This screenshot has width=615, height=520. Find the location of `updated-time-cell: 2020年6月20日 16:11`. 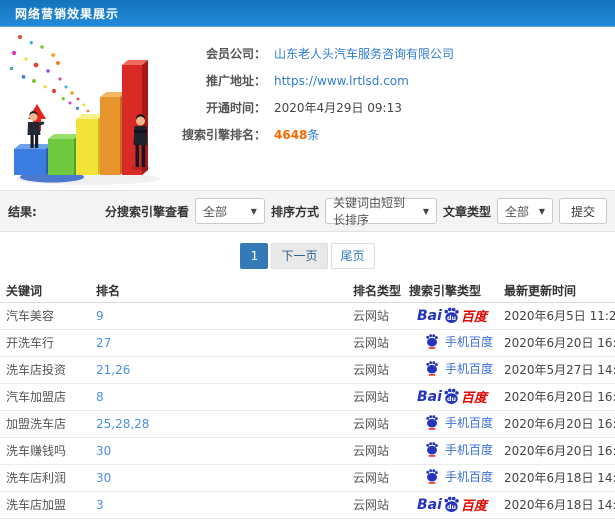

updated-time-cell: 2020年6月20日 16:11 is located at coordinates (559, 424).